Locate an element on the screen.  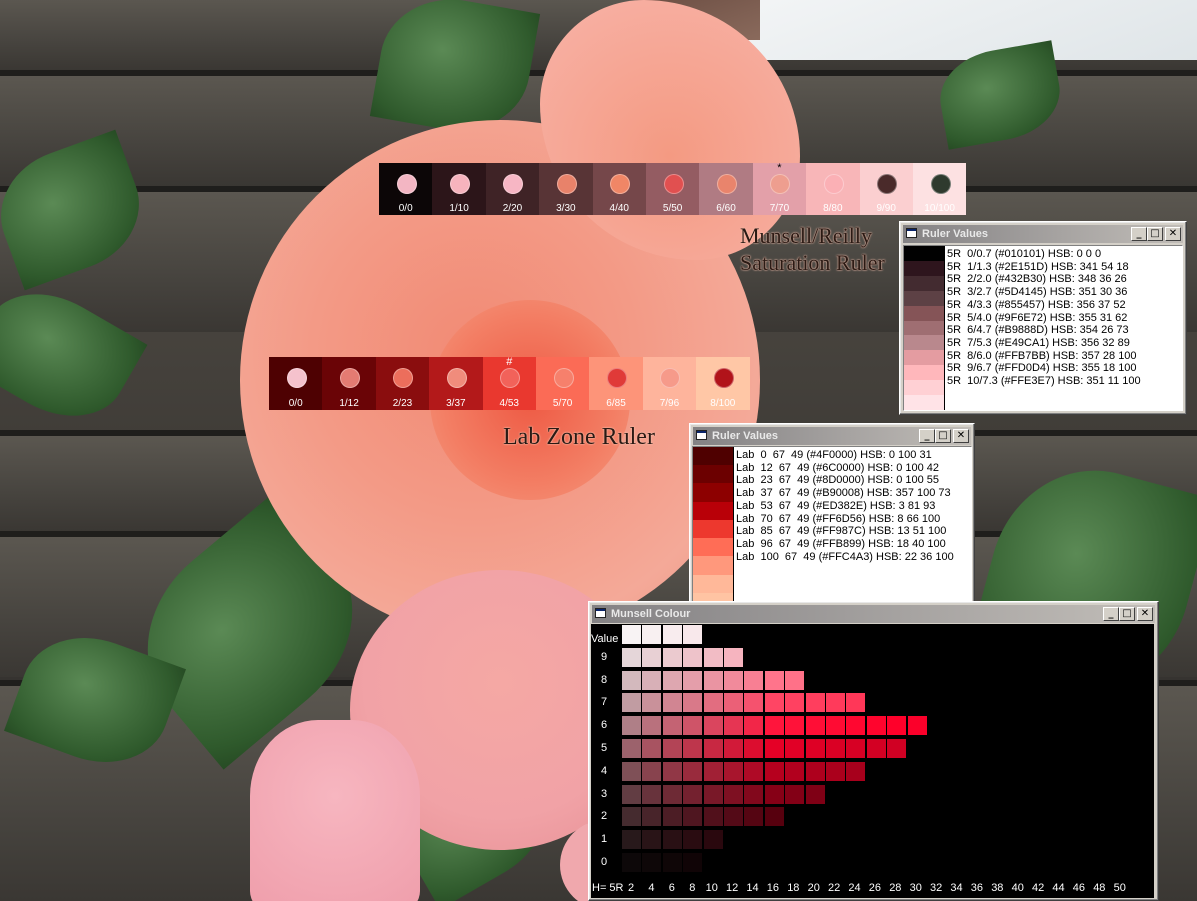
ruler-value-row: Lab 12 67 49 (#6C0000) HSB: 0 100 42 is located at coordinates (845, 468).